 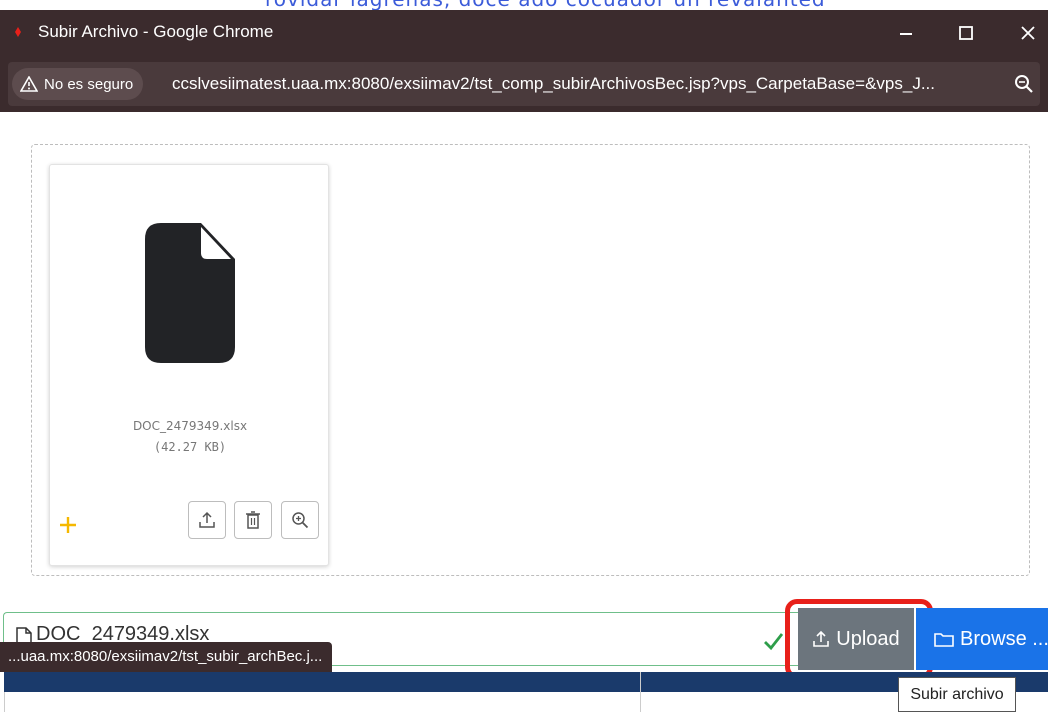 What do you see at coordinates (1024, 84) in the screenshot?
I see `zoom-icon` at bounding box center [1024, 84].